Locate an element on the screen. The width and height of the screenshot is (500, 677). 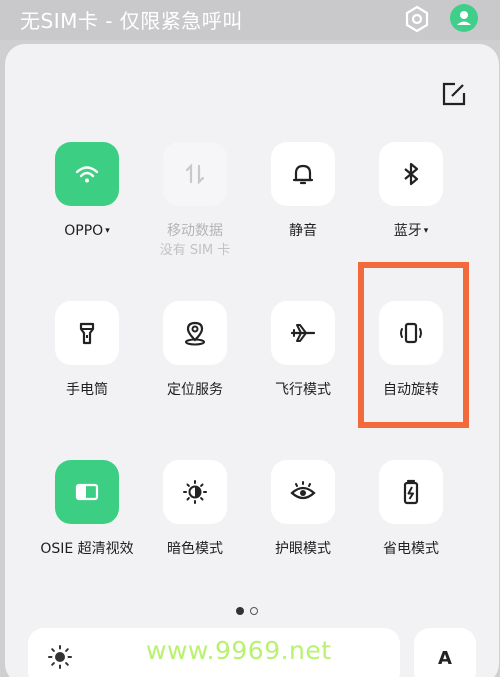
flashlight-icon is located at coordinates (87, 333).